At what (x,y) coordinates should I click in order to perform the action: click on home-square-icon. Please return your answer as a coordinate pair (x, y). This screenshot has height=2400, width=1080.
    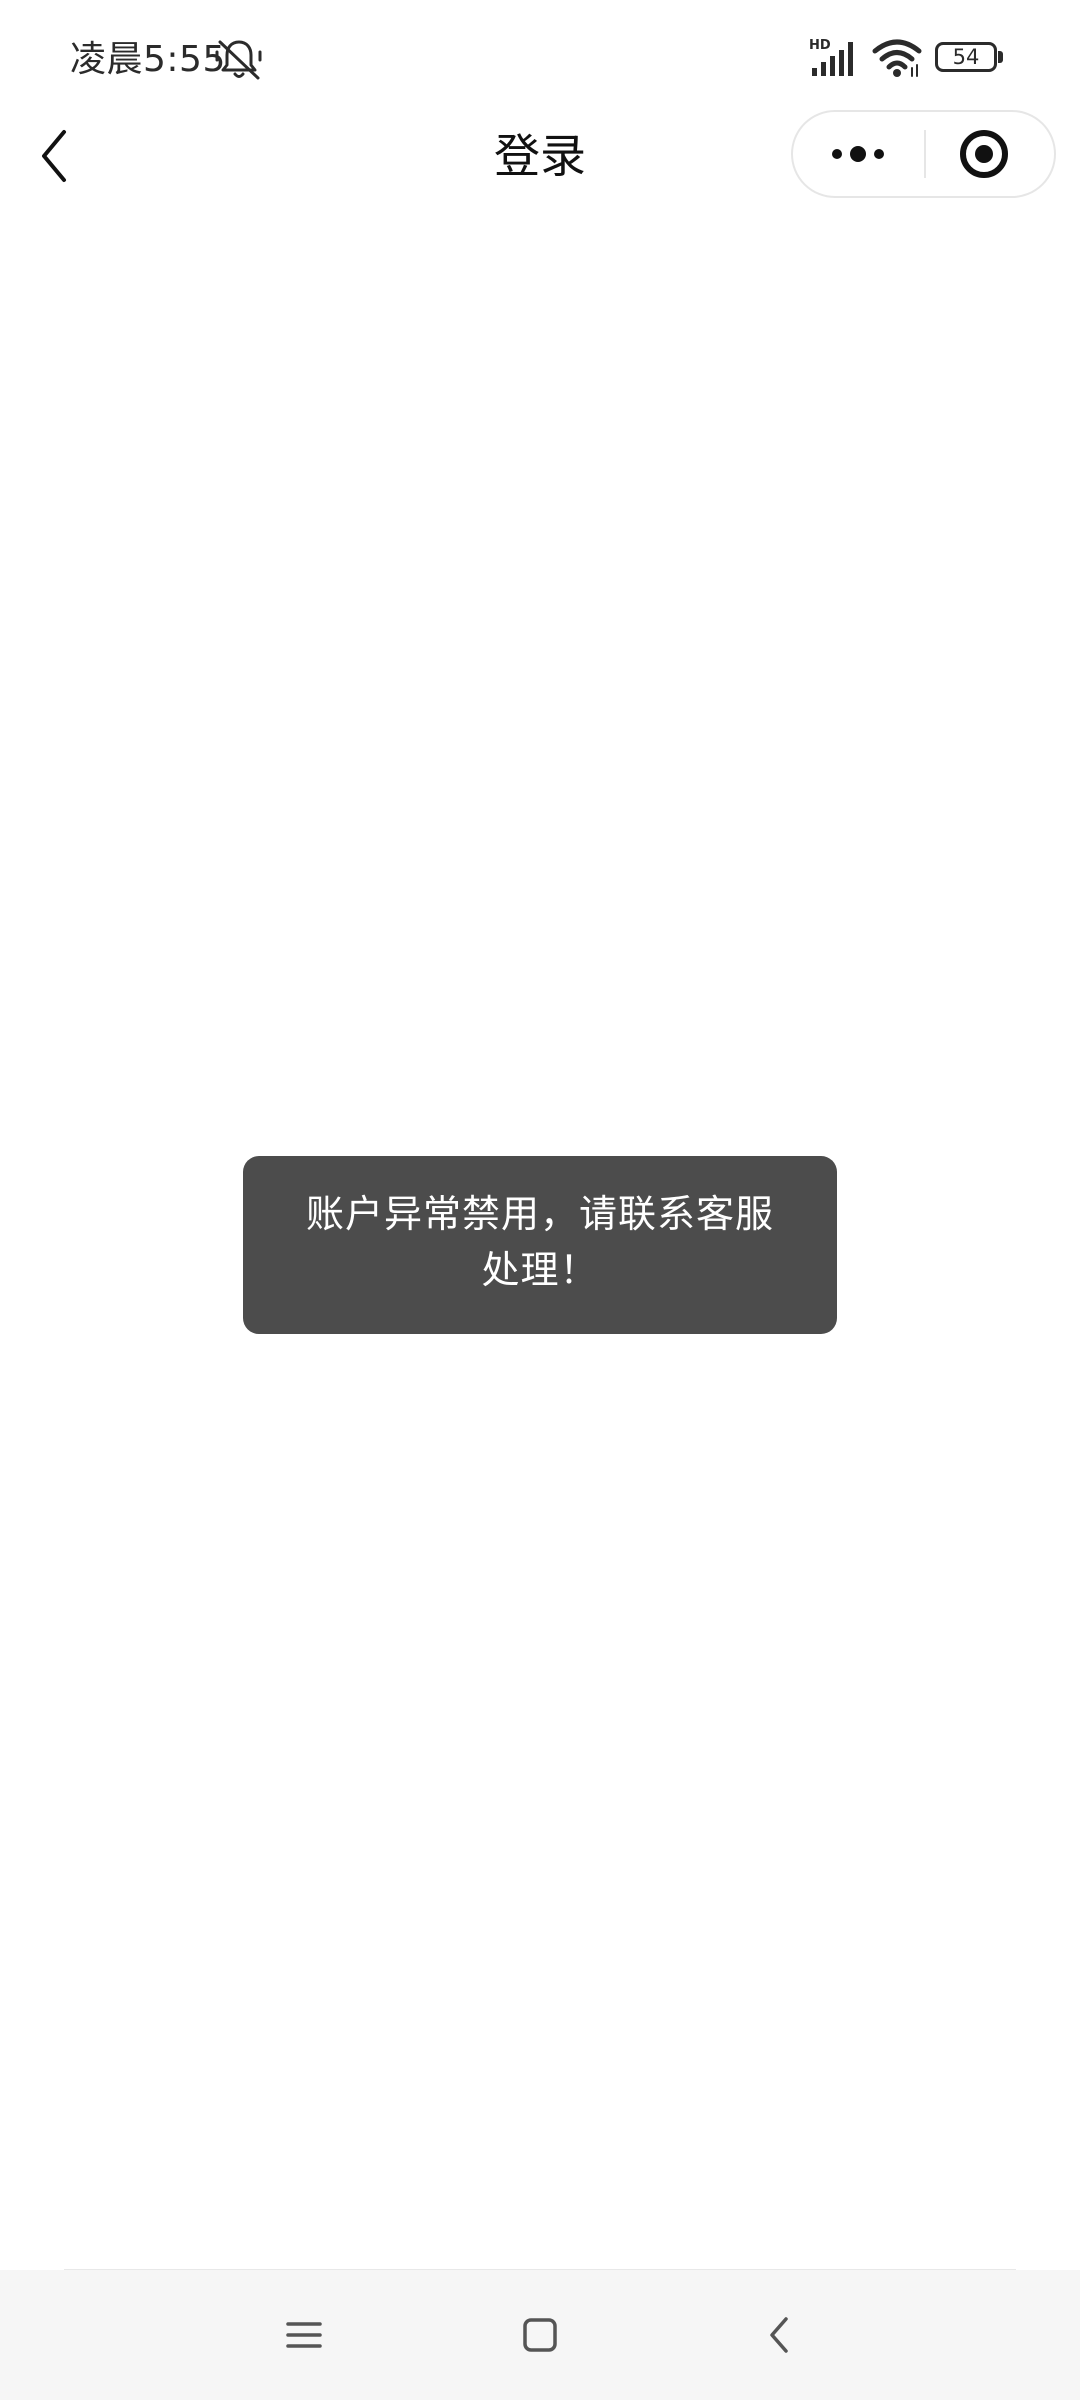
    Looking at the image, I should click on (540, 2335).